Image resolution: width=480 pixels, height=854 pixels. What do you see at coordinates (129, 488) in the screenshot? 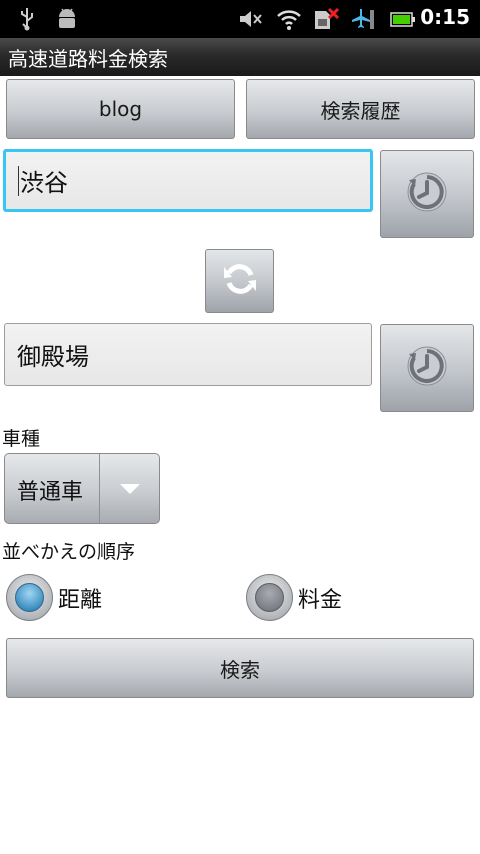
I see `chevron-down-icon` at bounding box center [129, 488].